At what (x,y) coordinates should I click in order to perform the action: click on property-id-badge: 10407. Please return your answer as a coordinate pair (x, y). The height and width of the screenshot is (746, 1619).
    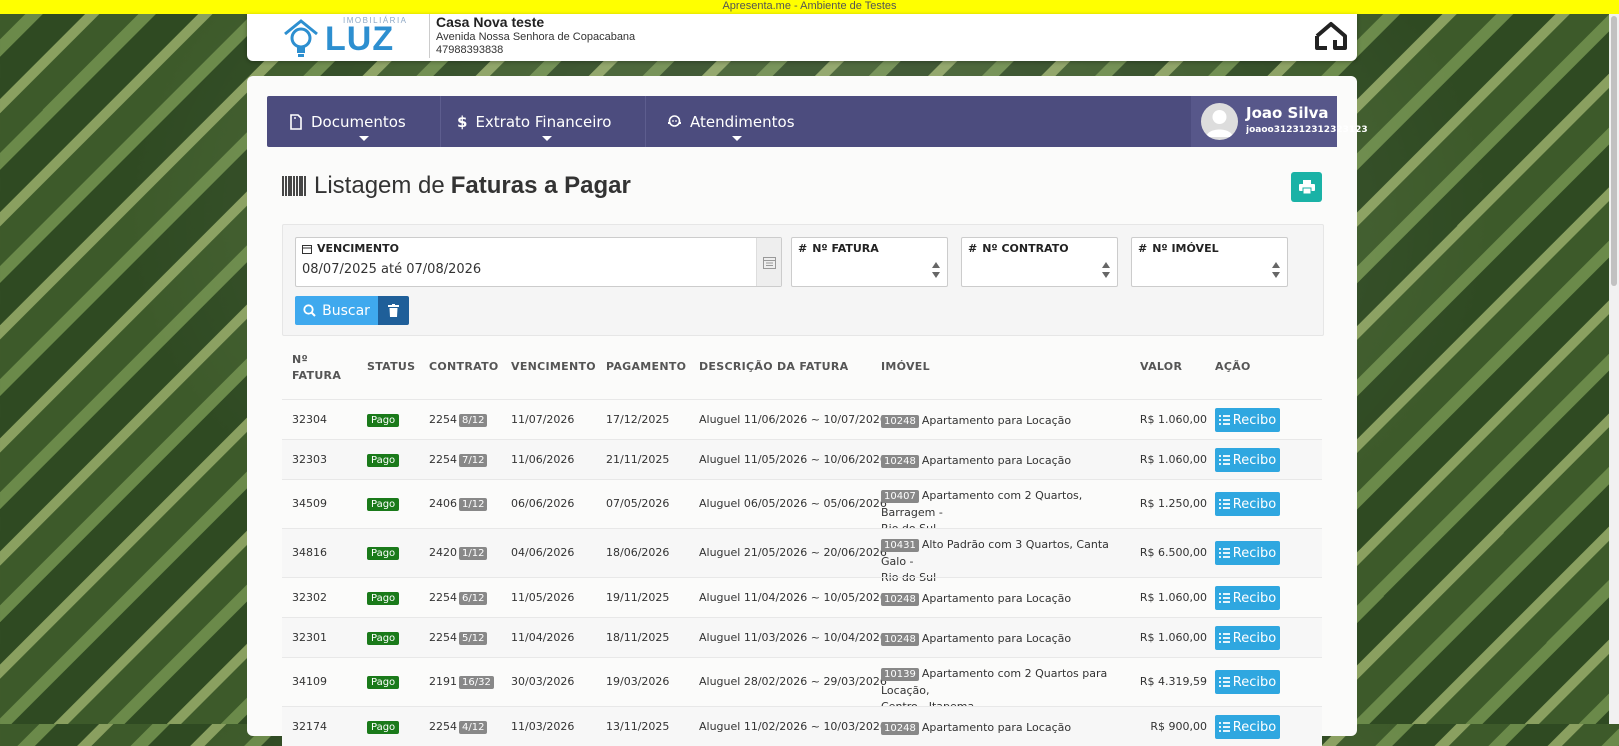
    Looking at the image, I should click on (900, 496).